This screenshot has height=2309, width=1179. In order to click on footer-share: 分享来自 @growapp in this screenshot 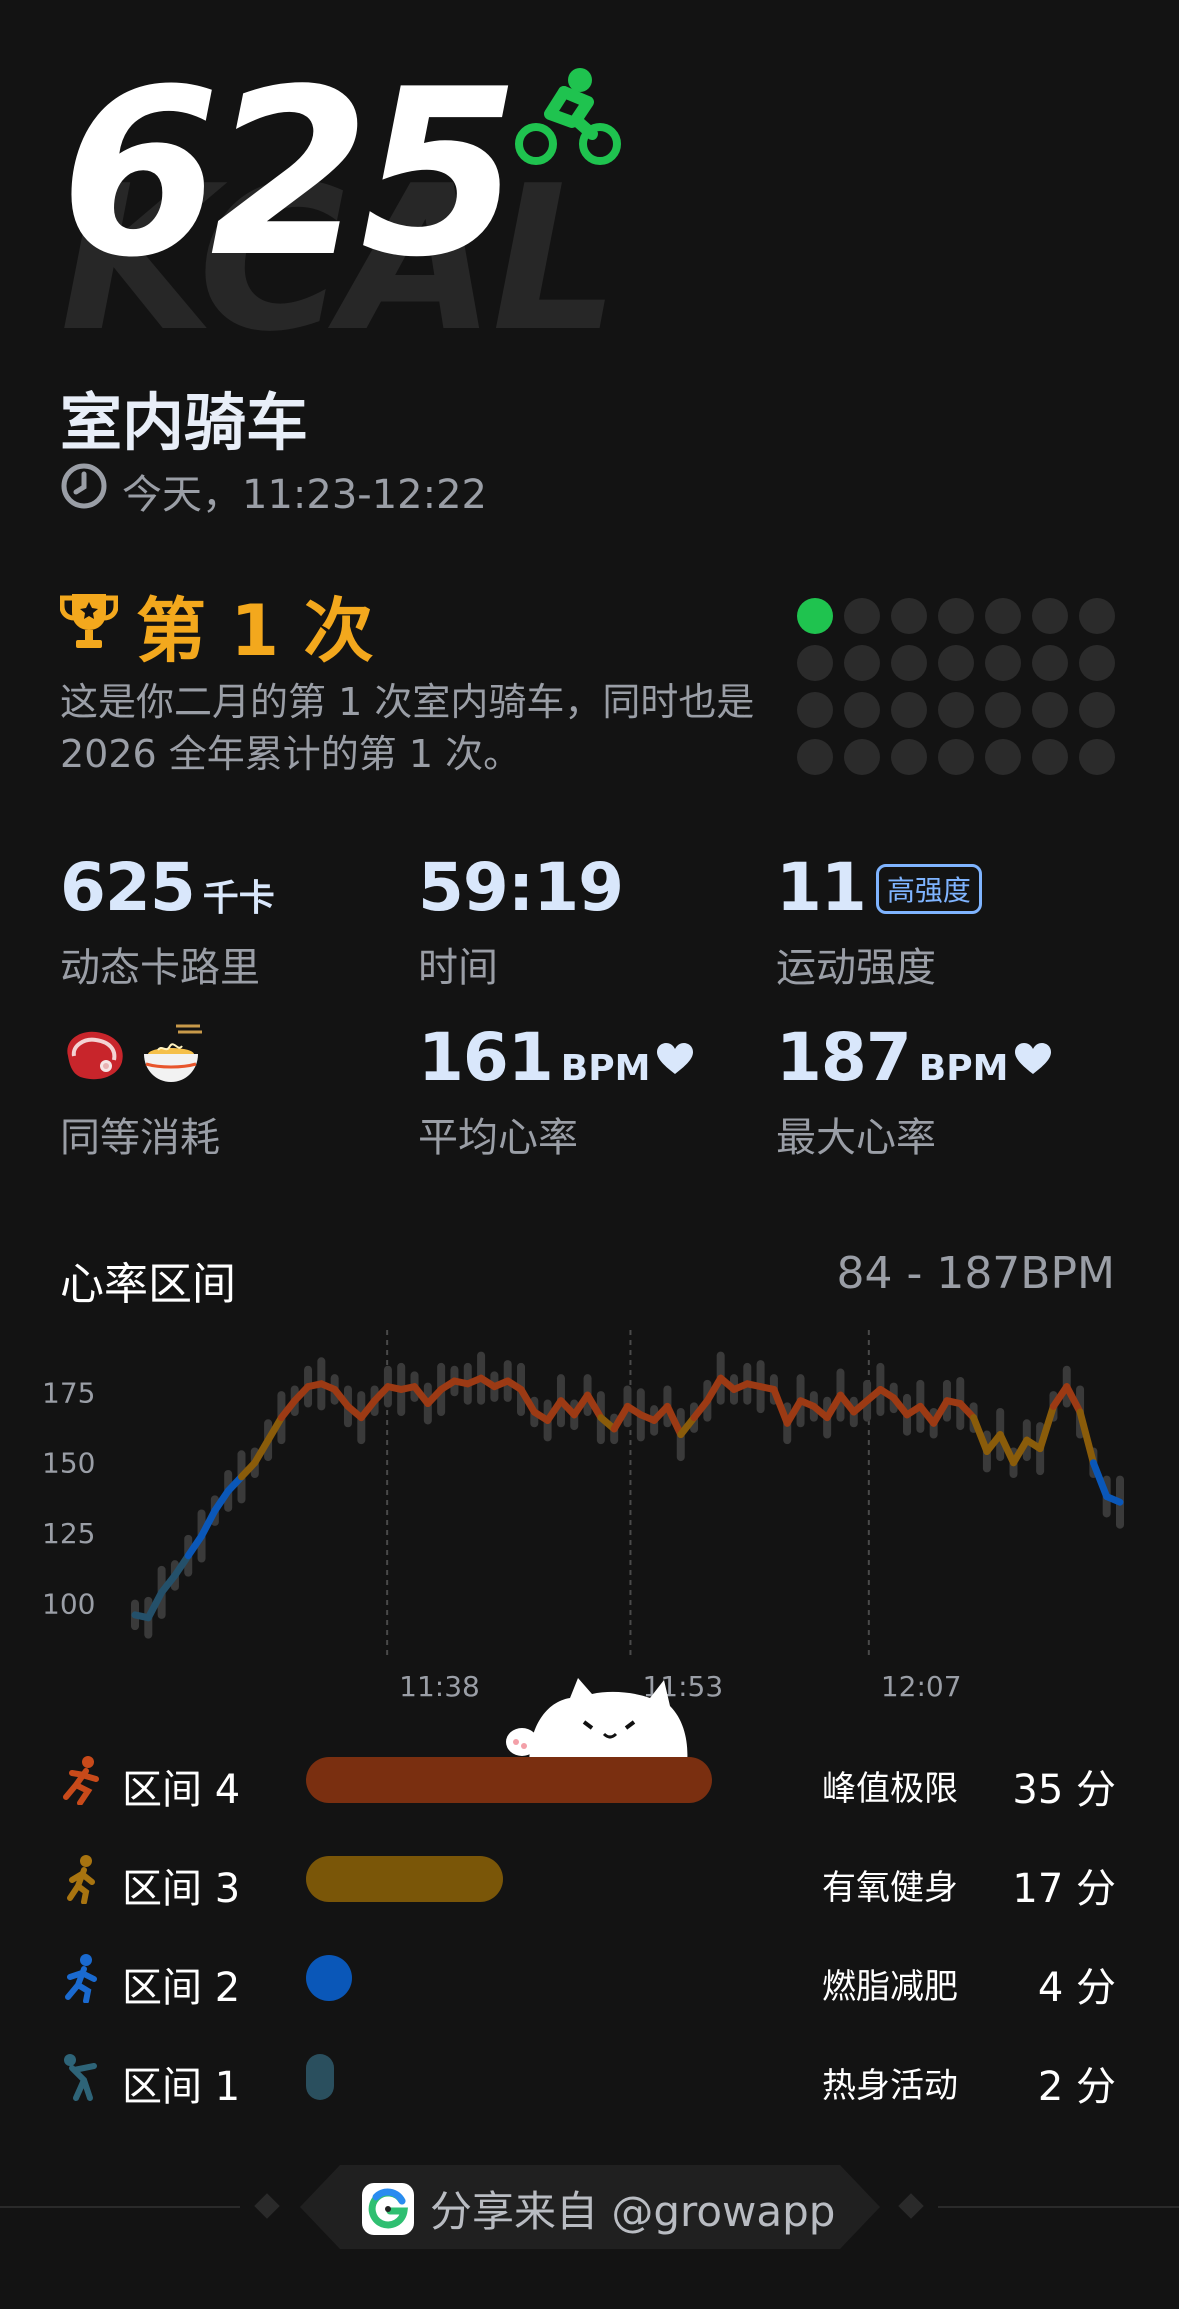, I will do `click(598, 2208)`.